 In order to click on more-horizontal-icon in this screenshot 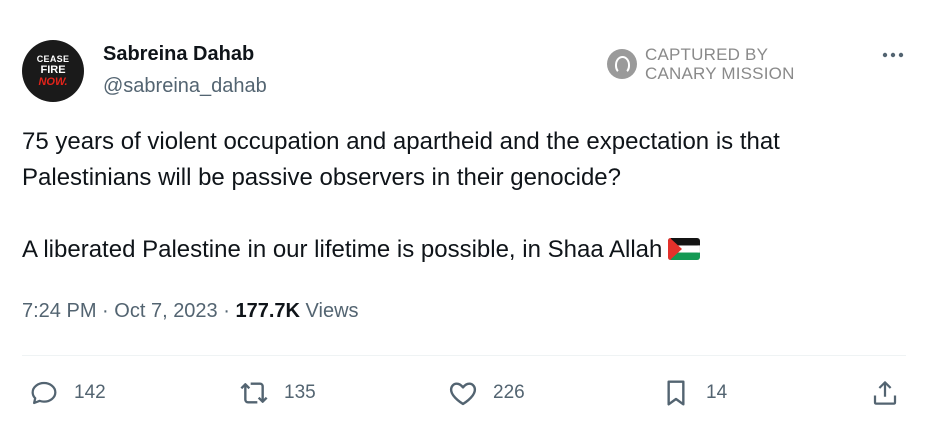, I will do `click(893, 55)`.